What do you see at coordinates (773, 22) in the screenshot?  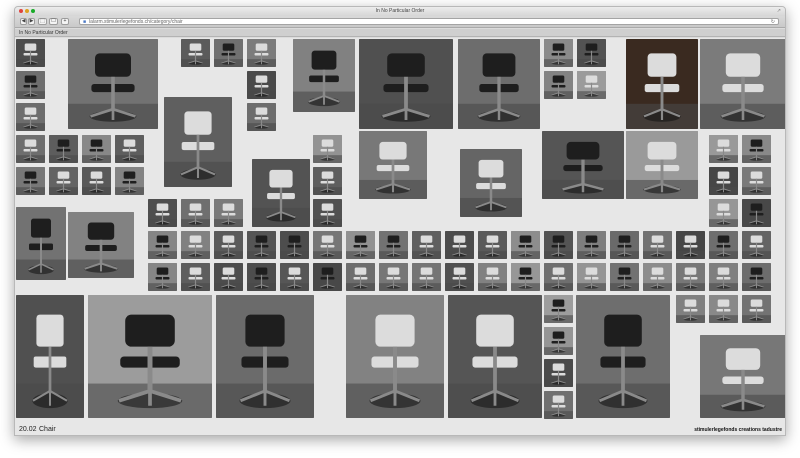 I see `reload-icon: ↻` at bounding box center [773, 22].